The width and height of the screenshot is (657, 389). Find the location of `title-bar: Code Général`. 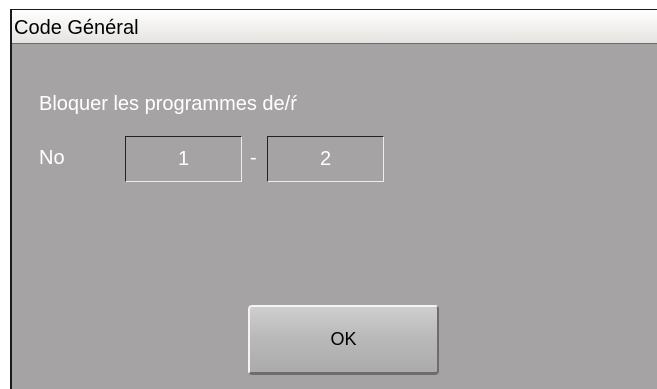

title-bar: Code Général is located at coordinates (334, 27).